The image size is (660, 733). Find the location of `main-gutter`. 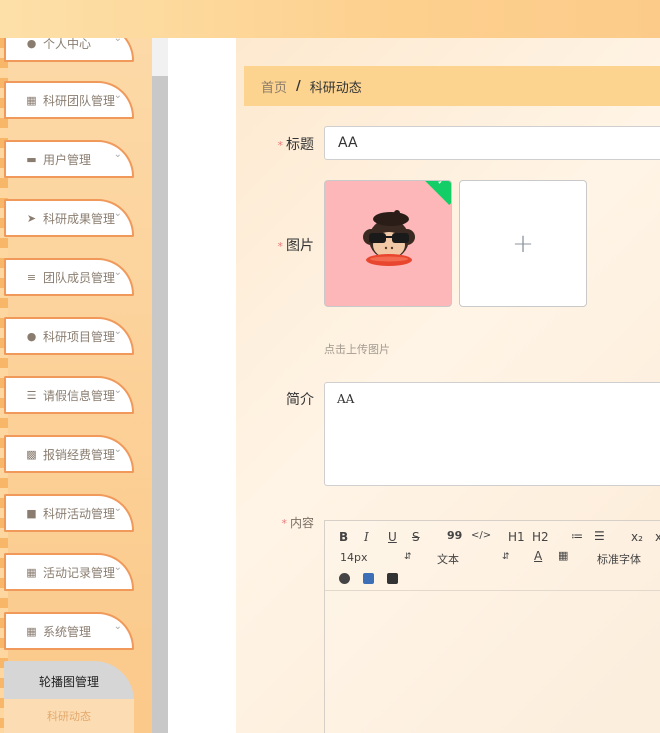

main-gutter is located at coordinates (202, 385).